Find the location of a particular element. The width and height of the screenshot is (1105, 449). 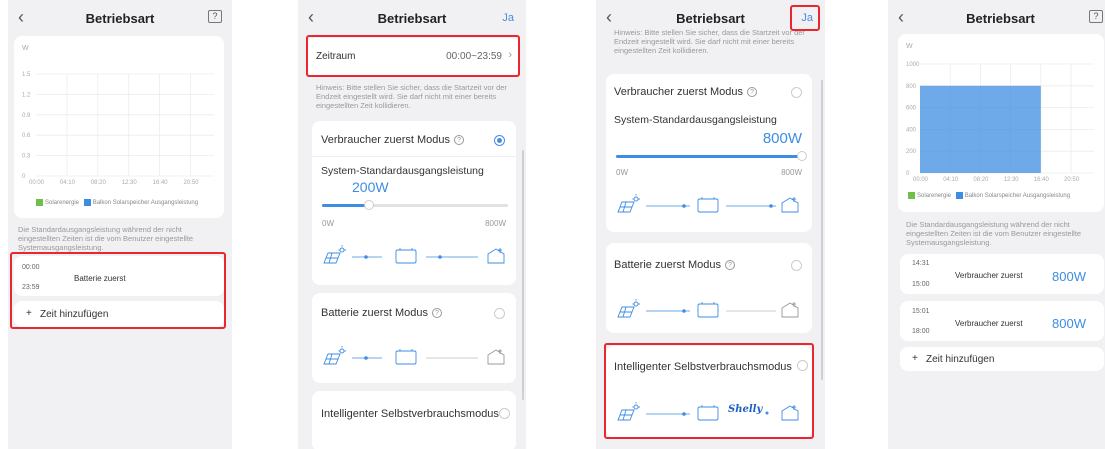

entry-end-time: 18:00 is located at coordinates (921, 331).